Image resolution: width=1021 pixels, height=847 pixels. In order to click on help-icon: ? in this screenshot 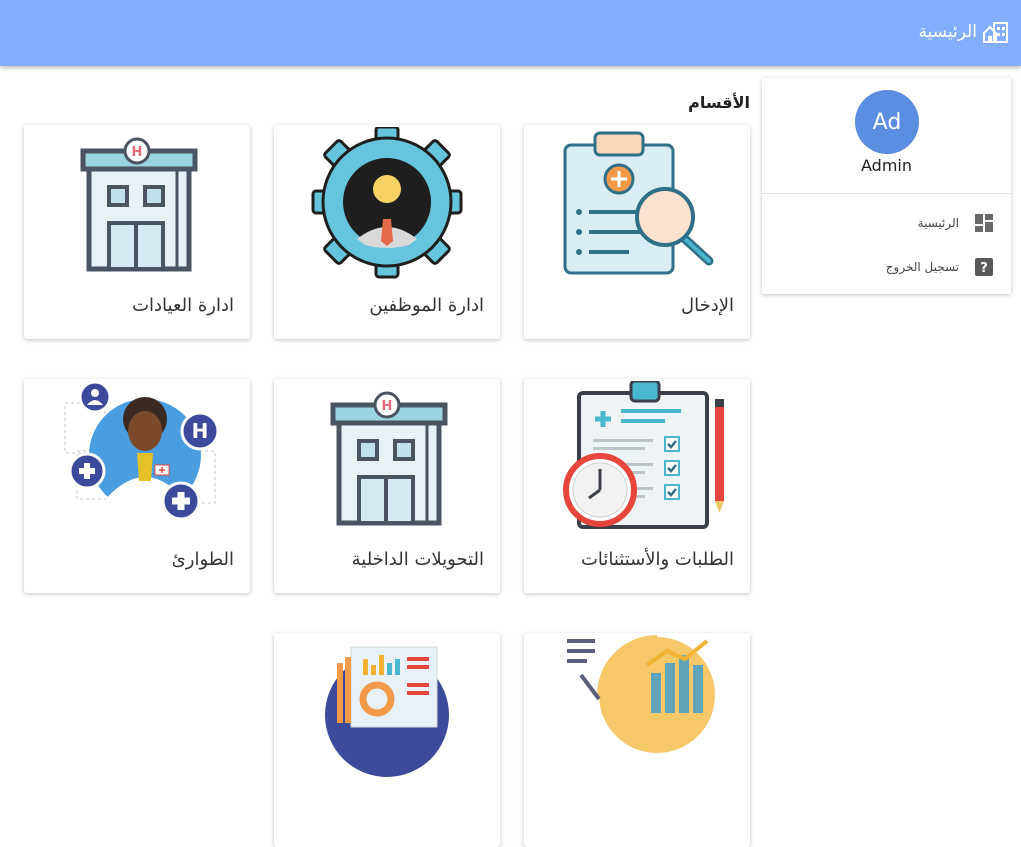, I will do `click(984, 267)`.